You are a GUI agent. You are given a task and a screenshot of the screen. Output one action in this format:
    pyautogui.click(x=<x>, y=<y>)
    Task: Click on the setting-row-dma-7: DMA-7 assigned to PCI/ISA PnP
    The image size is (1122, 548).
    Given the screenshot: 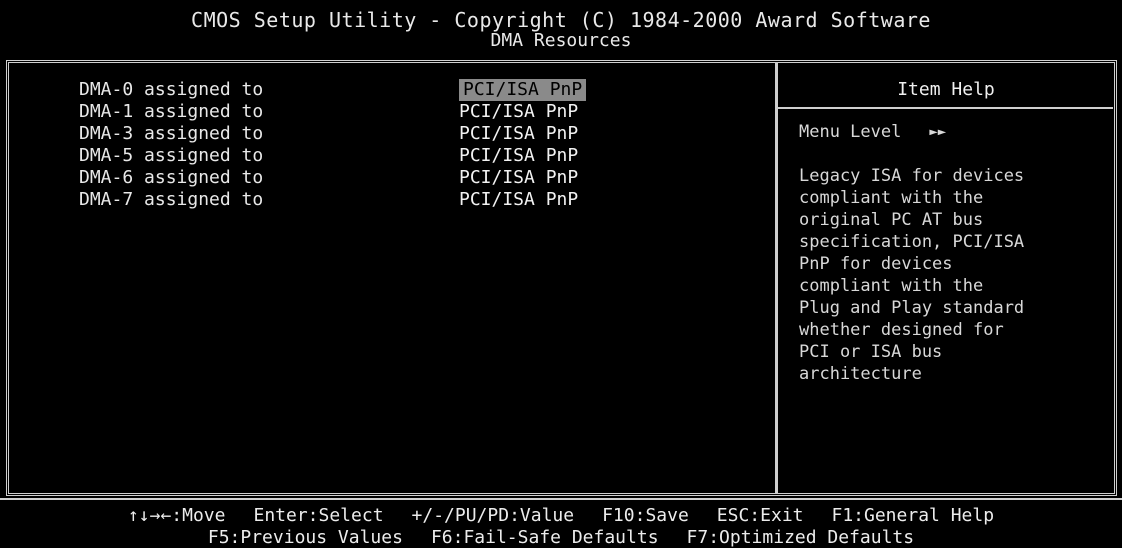 What is the action you would take?
    pyautogui.click(x=419, y=200)
    